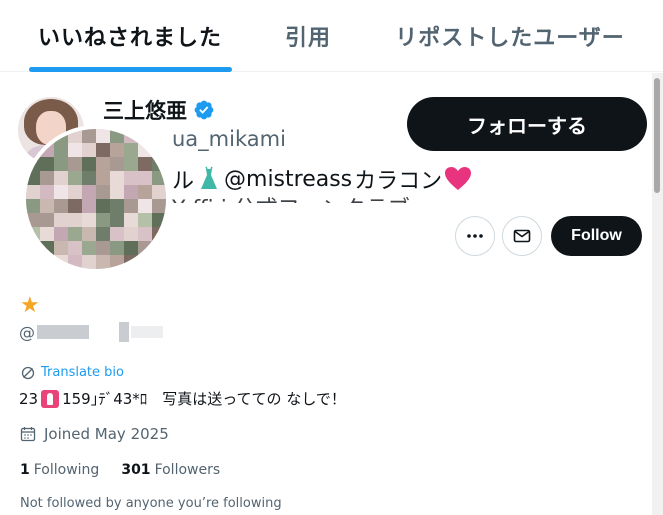 The image size is (663, 515). Describe the element at coordinates (106, 434) in the screenshot. I see `joined-text: Joined May 2025` at that location.